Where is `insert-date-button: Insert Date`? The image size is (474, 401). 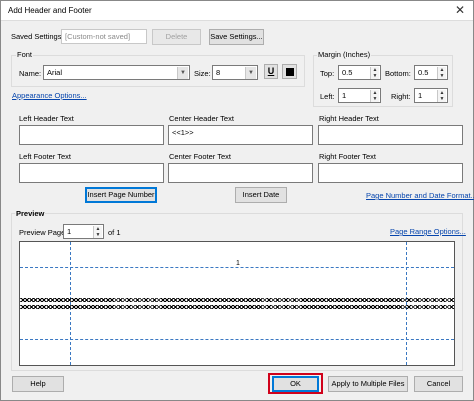
insert-date-button: Insert Date is located at coordinates (261, 195).